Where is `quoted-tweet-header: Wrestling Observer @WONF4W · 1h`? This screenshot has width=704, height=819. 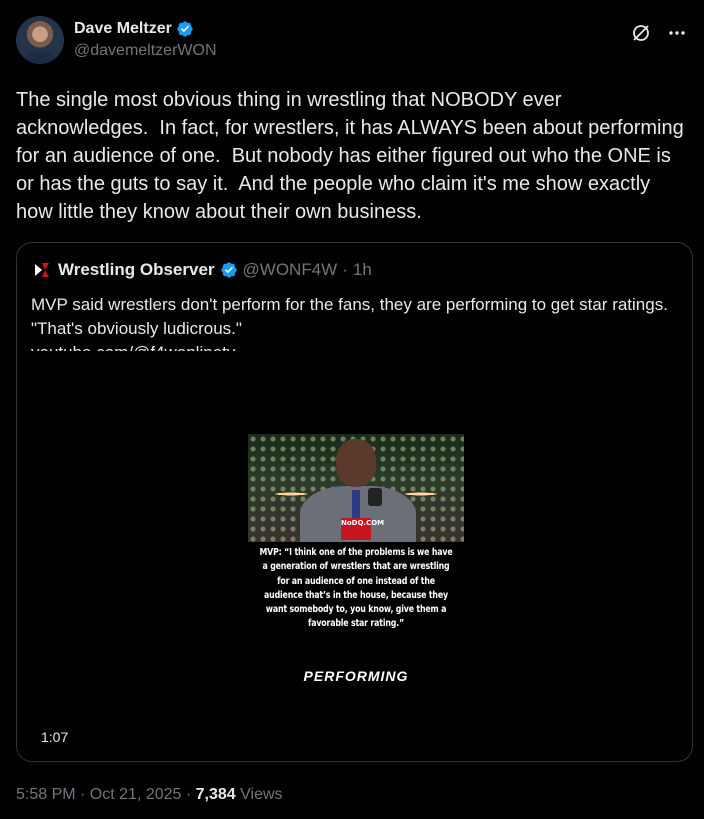
quoted-tweet-header: Wrestling Observer @WONF4W · 1h is located at coordinates (201, 270).